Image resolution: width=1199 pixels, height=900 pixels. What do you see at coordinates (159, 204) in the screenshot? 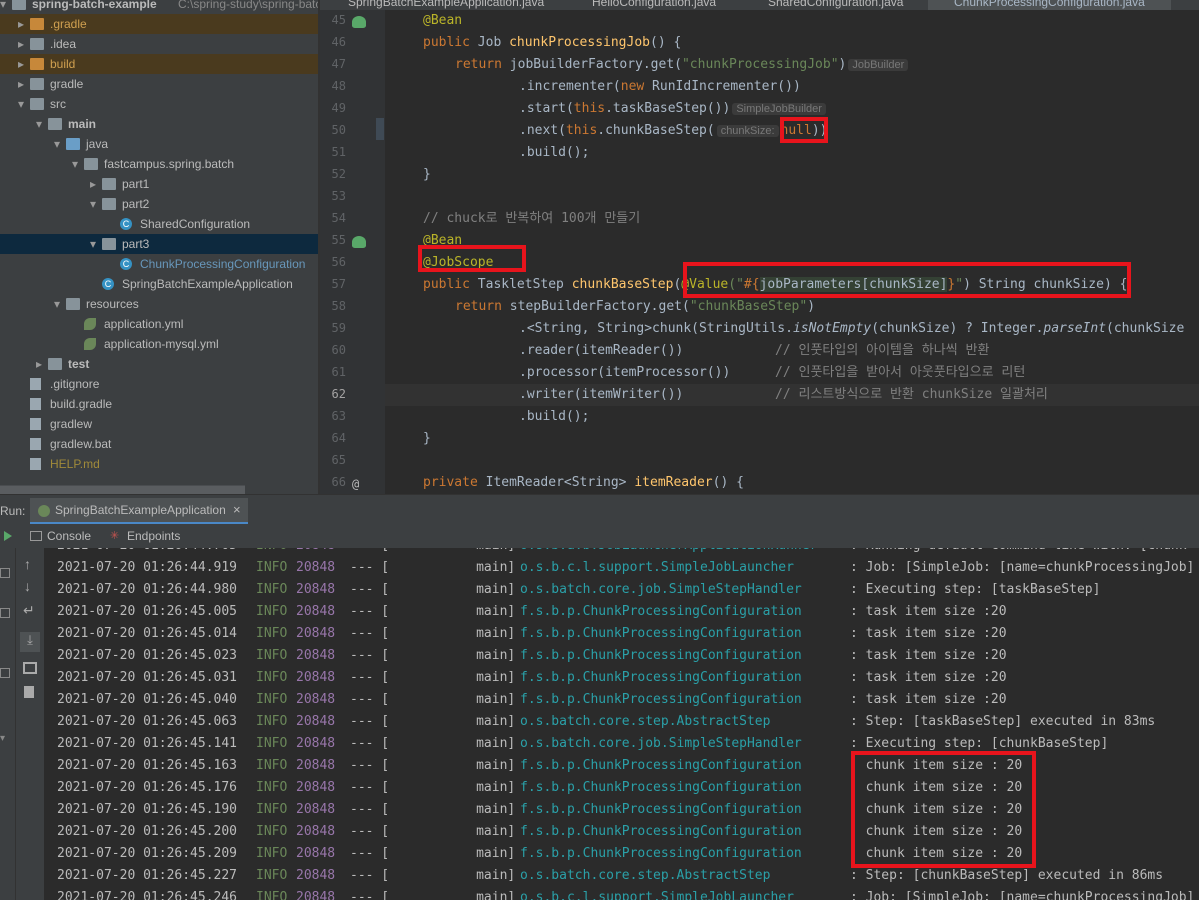
I see `project-tree-item: ▾ part2` at bounding box center [159, 204].